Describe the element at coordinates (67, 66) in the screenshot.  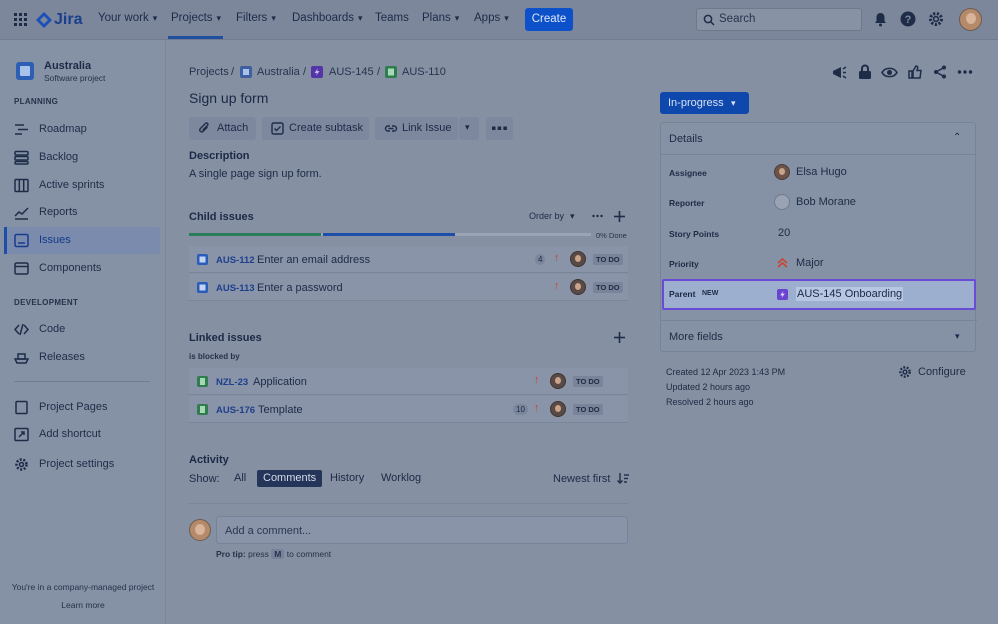
I see `project-name: Australia` at that location.